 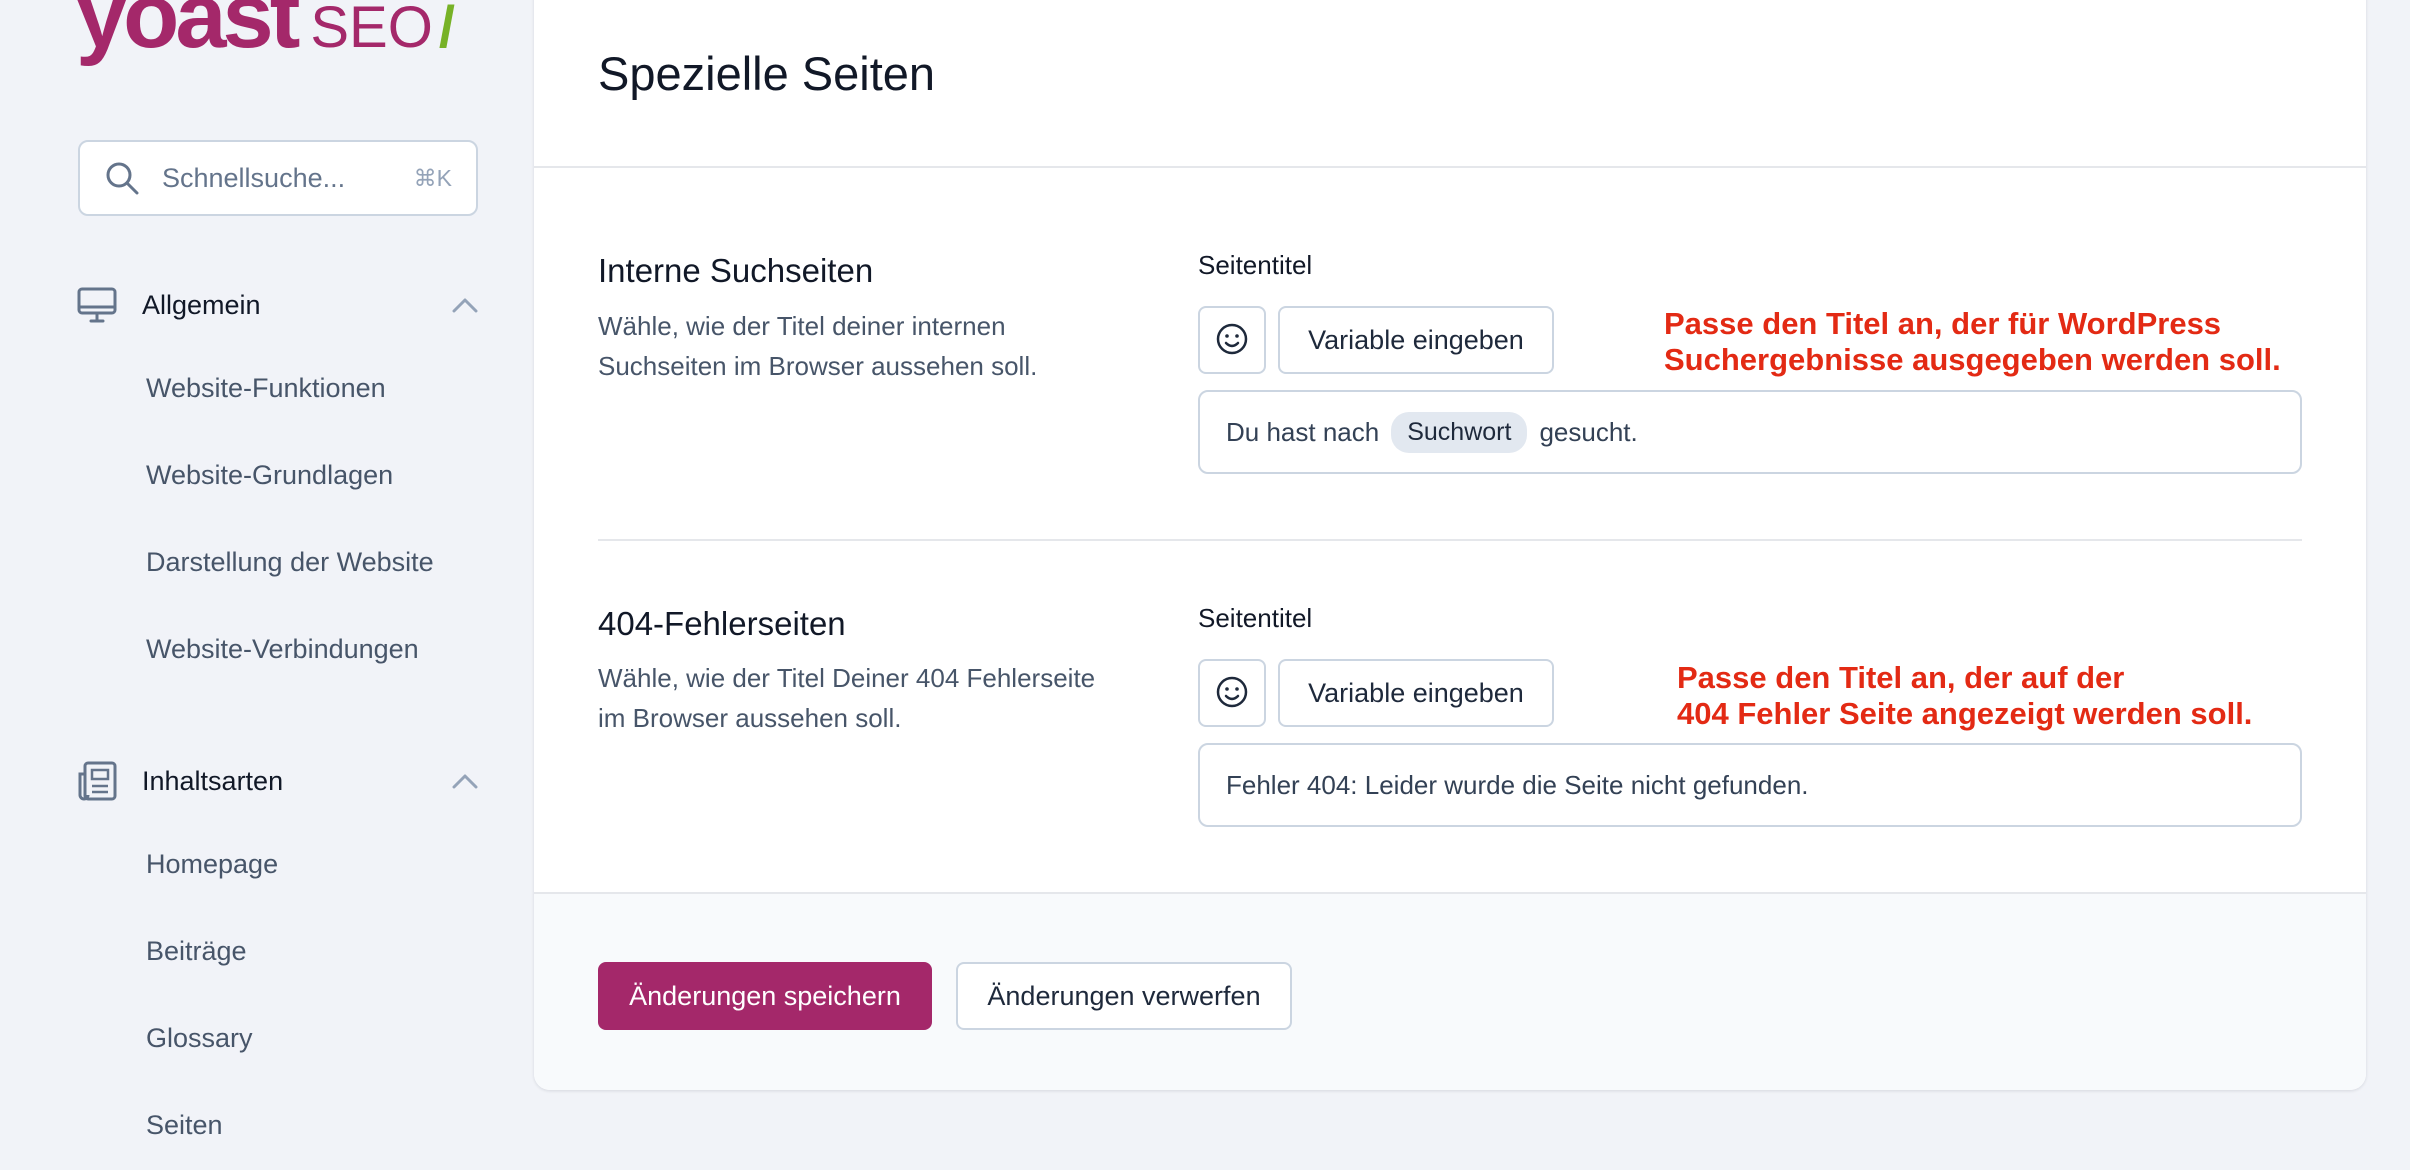 I want to click on search-page-title-input: Du hast nach Suchwort gesucht., so click(x=1750, y=432).